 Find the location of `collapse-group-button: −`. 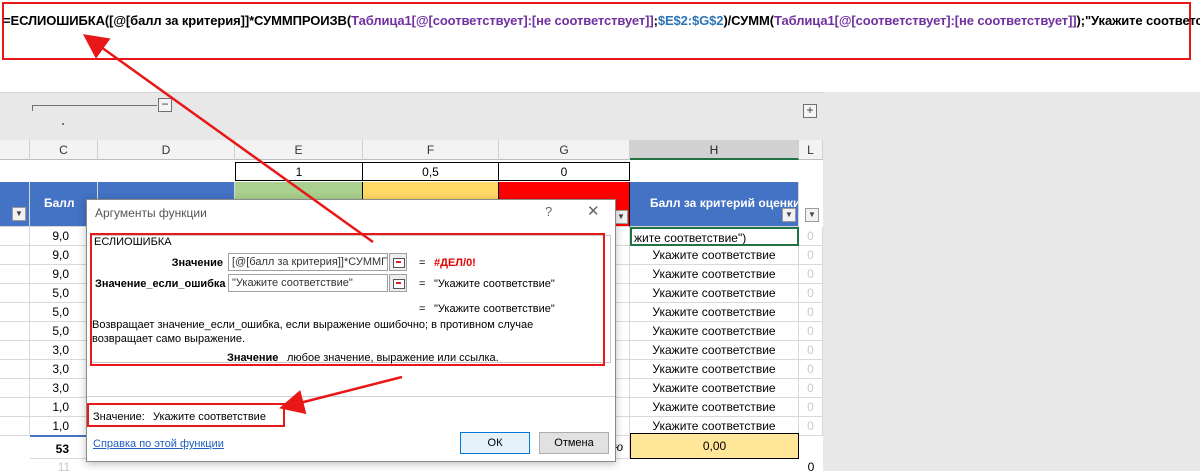

collapse-group-button: − is located at coordinates (165, 105).